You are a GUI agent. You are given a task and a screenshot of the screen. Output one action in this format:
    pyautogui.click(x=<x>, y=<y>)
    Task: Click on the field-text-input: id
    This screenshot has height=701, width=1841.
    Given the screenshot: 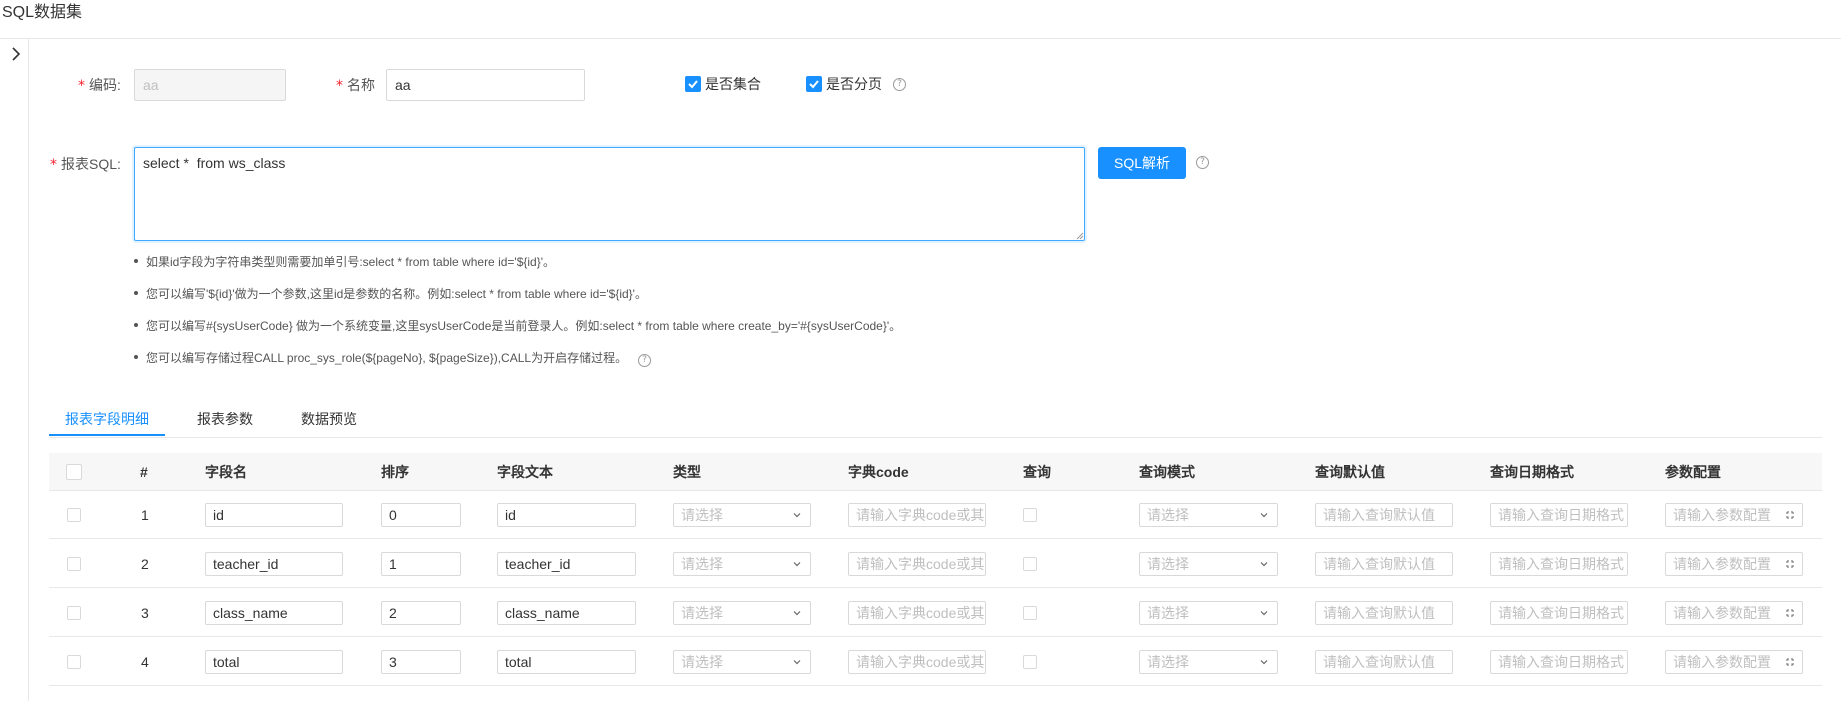 What is the action you would take?
    pyautogui.click(x=566, y=515)
    